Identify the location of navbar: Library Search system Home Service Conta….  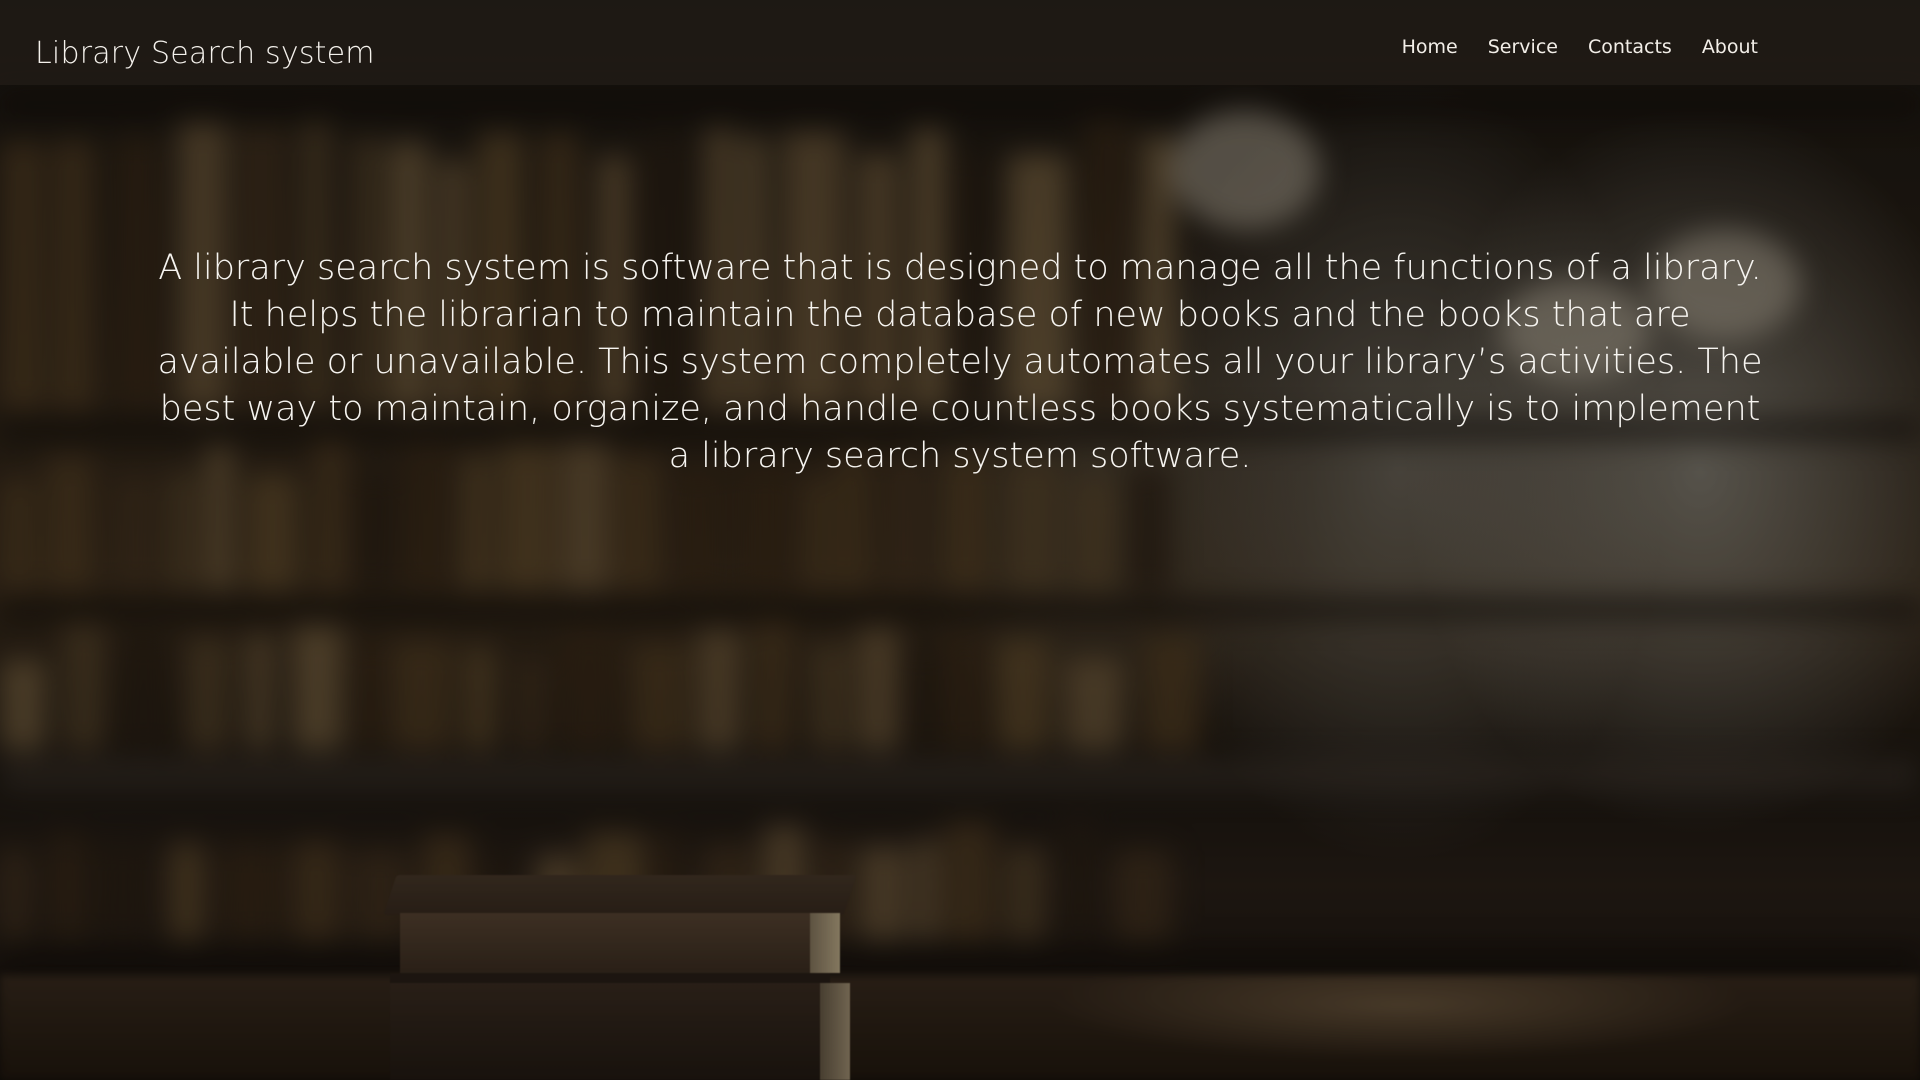
(960, 42).